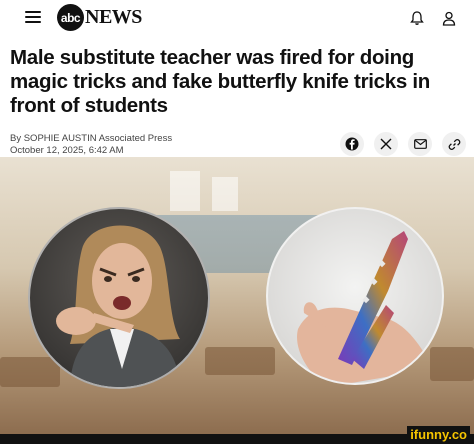 Image resolution: width=474 pixels, height=444 pixels. I want to click on email-icon, so click(420, 144).